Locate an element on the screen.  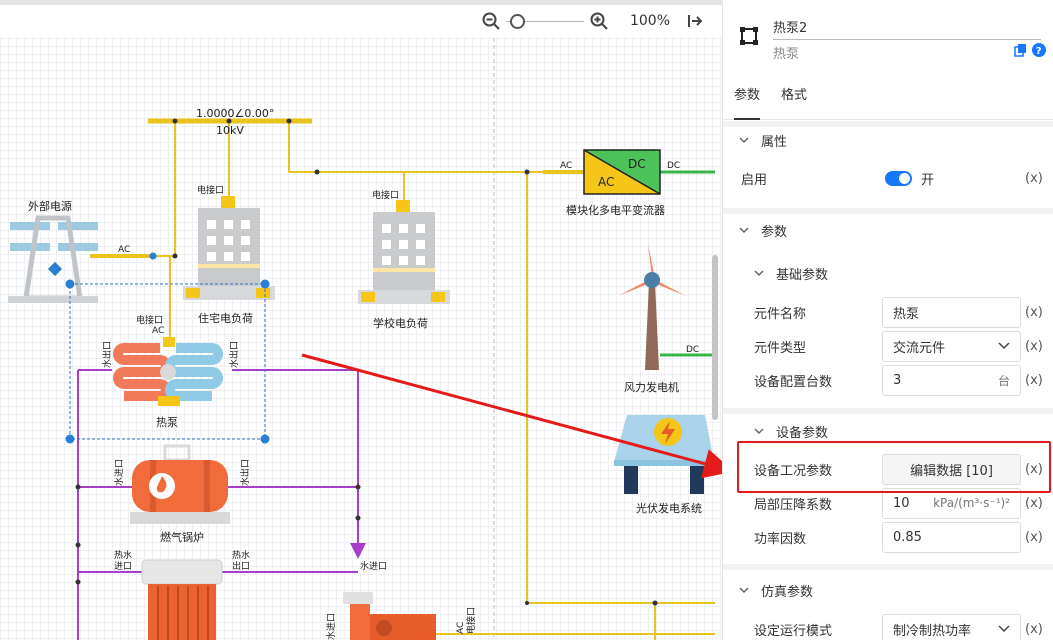
edit-data-button: 编辑数据 [10] is located at coordinates (951, 469).